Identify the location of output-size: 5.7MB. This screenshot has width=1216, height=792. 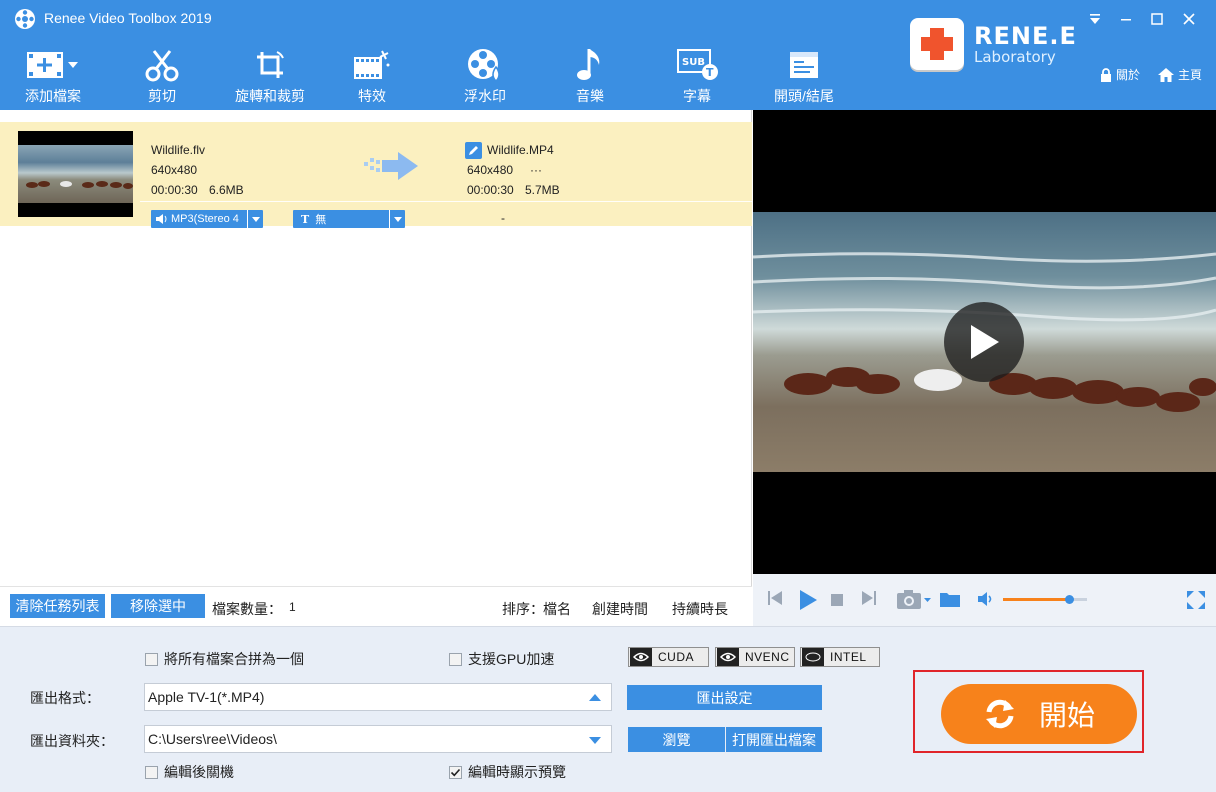
(542, 190).